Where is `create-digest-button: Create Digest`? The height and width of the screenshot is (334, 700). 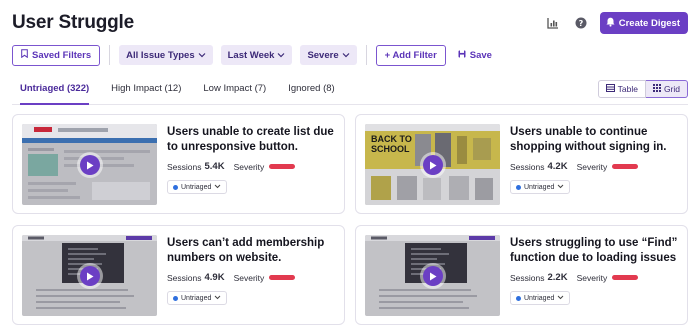
create-digest-button: Create Digest is located at coordinates (643, 23).